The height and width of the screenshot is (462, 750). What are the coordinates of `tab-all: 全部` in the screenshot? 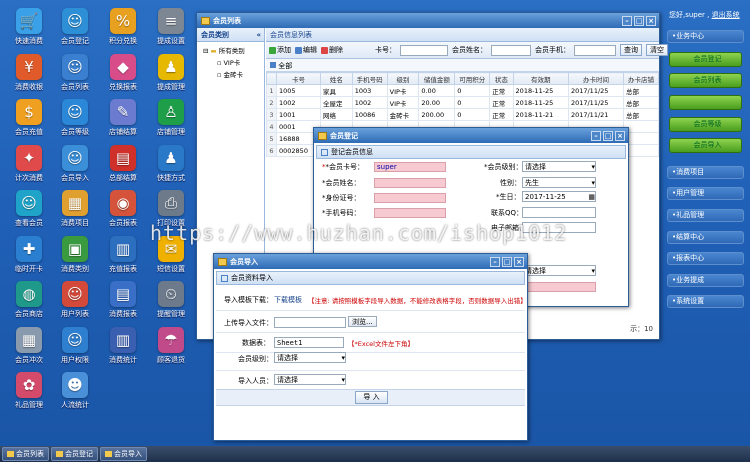 It's located at (462, 65).